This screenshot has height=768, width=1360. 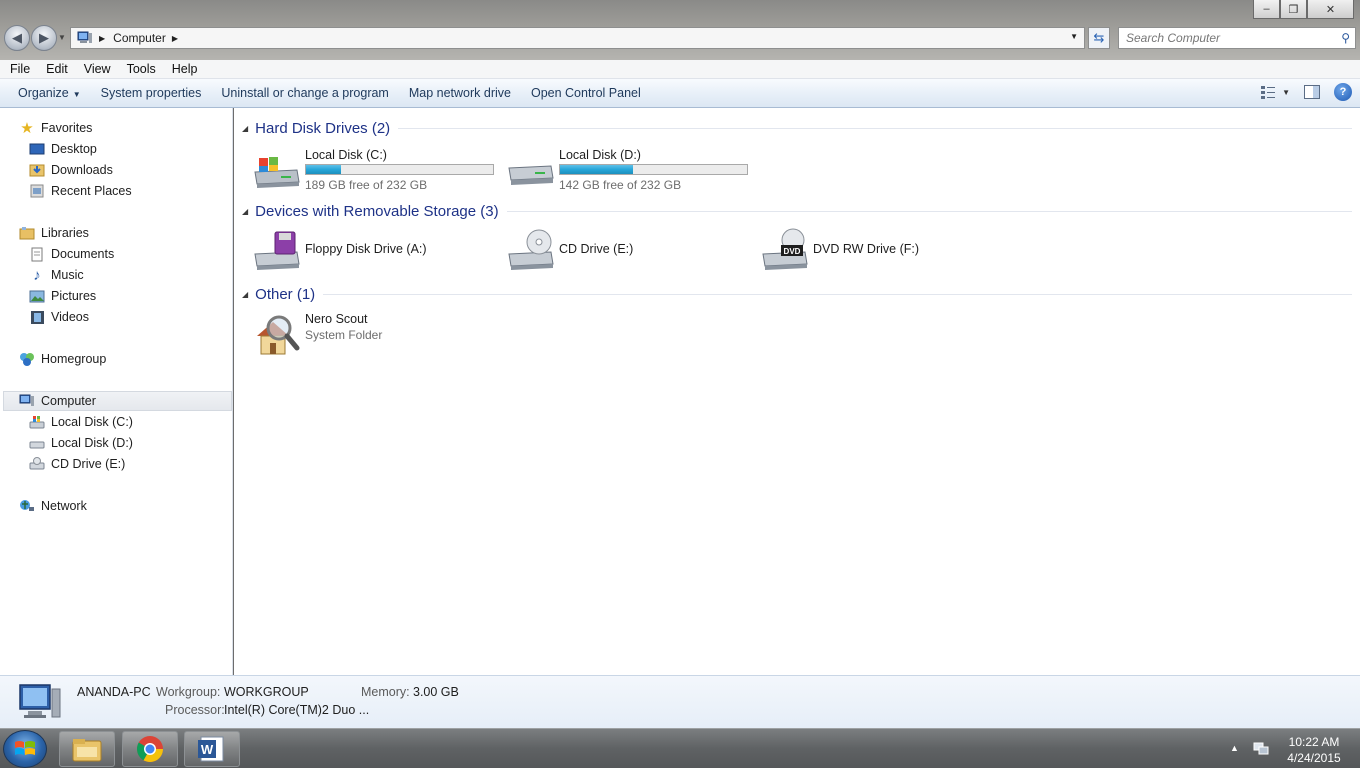 I want to click on word-icon: W, so click(x=211, y=749).